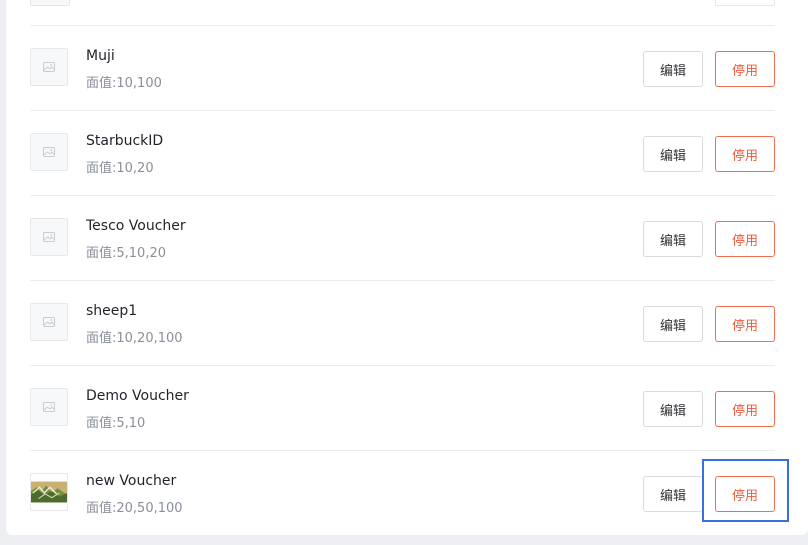 The width and height of the screenshot is (808, 545). I want to click on voucher-name: Demo Voucher, so click(137, 396).